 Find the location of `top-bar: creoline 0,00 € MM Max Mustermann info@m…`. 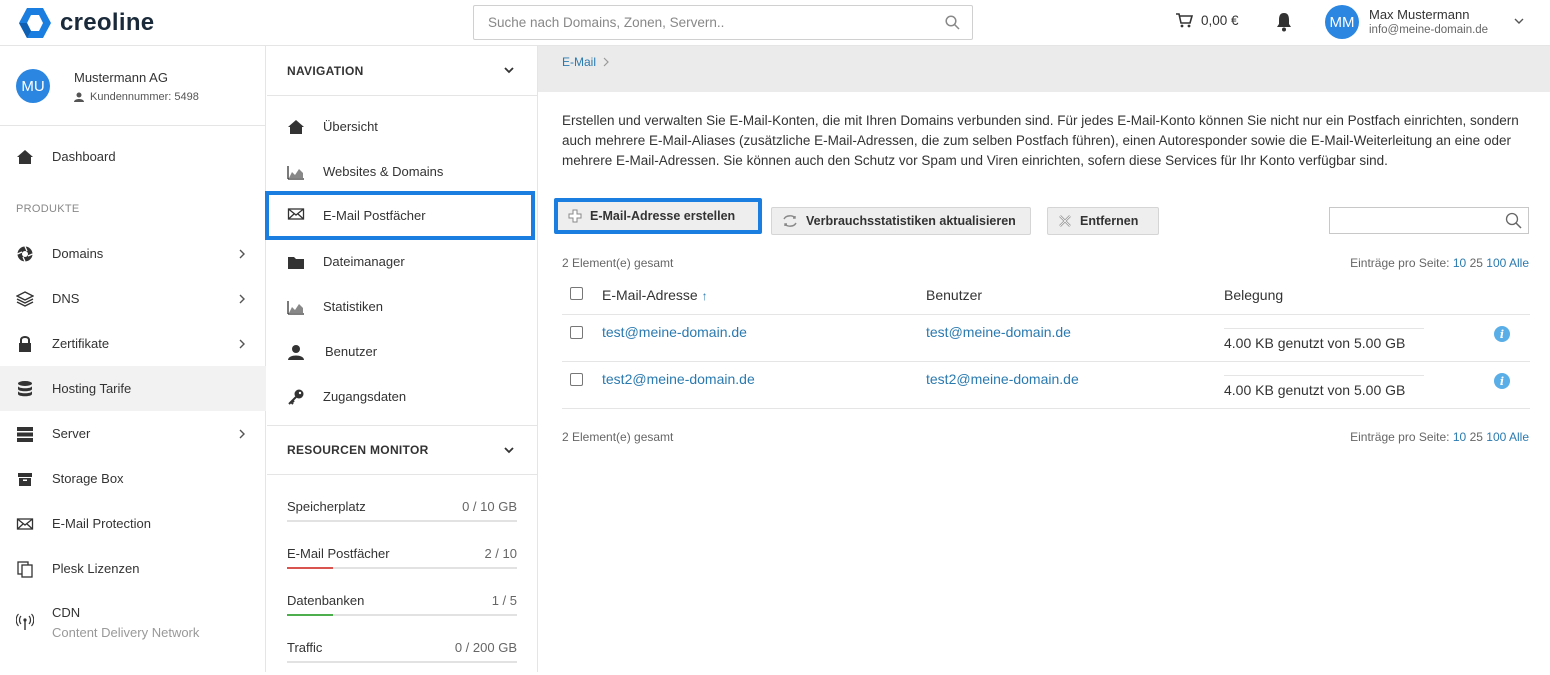

top-bar: creoline 0,00 € MM Max Mustermann info@m… is located at coordinates (775, 23).